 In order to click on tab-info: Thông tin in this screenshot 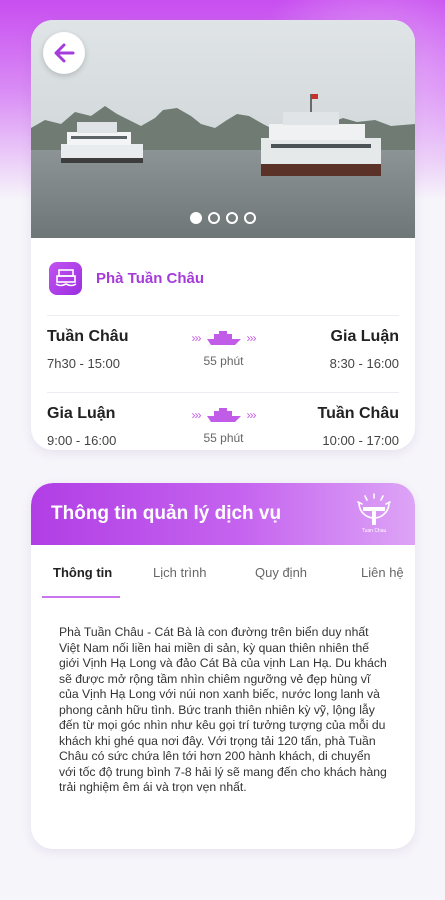, I will do `click(82, 572)`.